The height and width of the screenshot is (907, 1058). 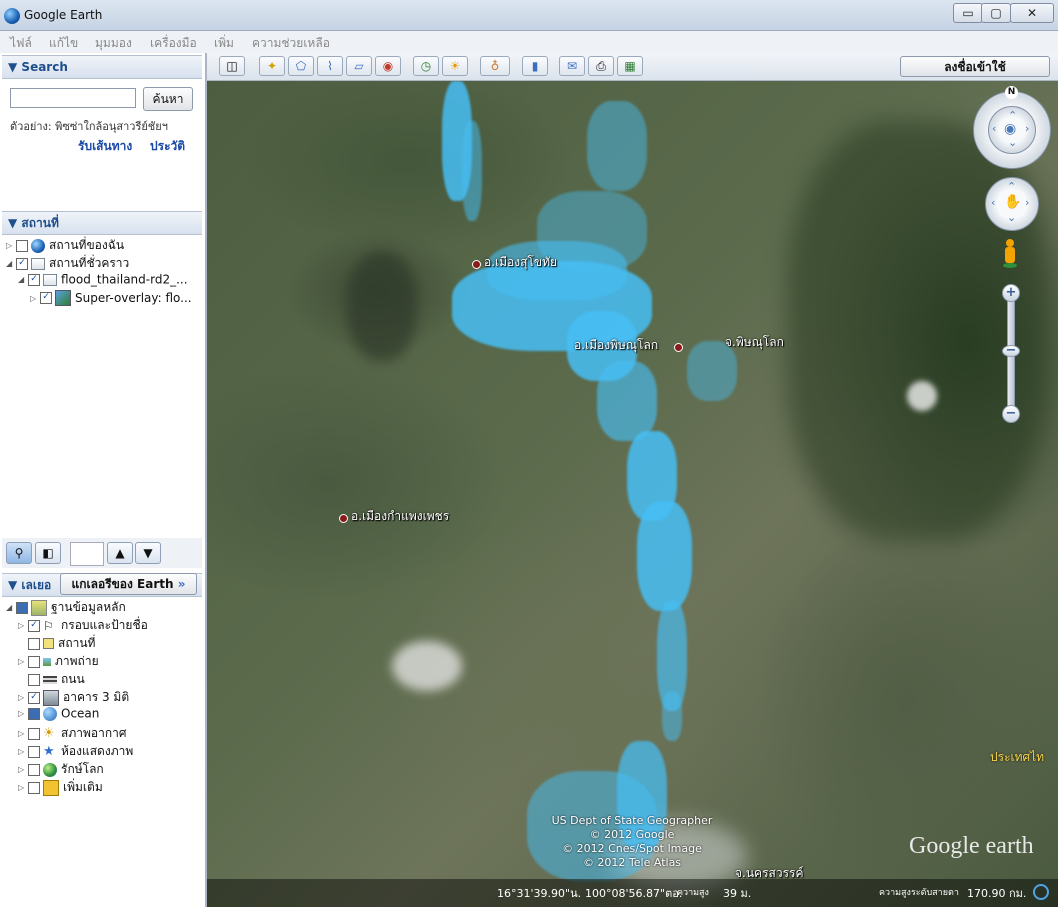 I want to click on label-phitsanulok-province: จ.พิษณุโลก, so click(x=754, y=342).